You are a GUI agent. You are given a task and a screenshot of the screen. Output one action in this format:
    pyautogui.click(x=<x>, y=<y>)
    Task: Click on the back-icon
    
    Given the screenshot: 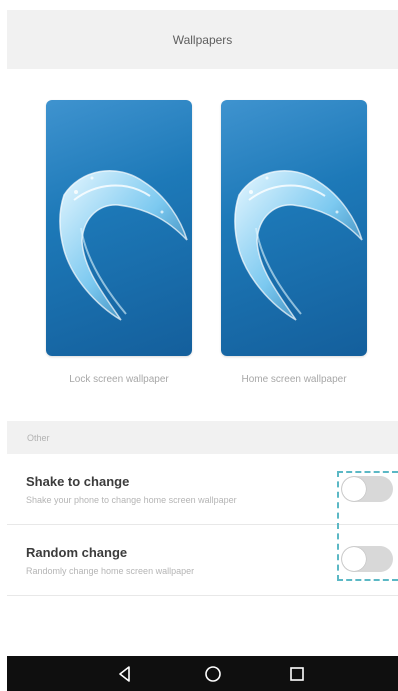 What is the action you would take?
    pyautogui.click(x=124, y=673)
    